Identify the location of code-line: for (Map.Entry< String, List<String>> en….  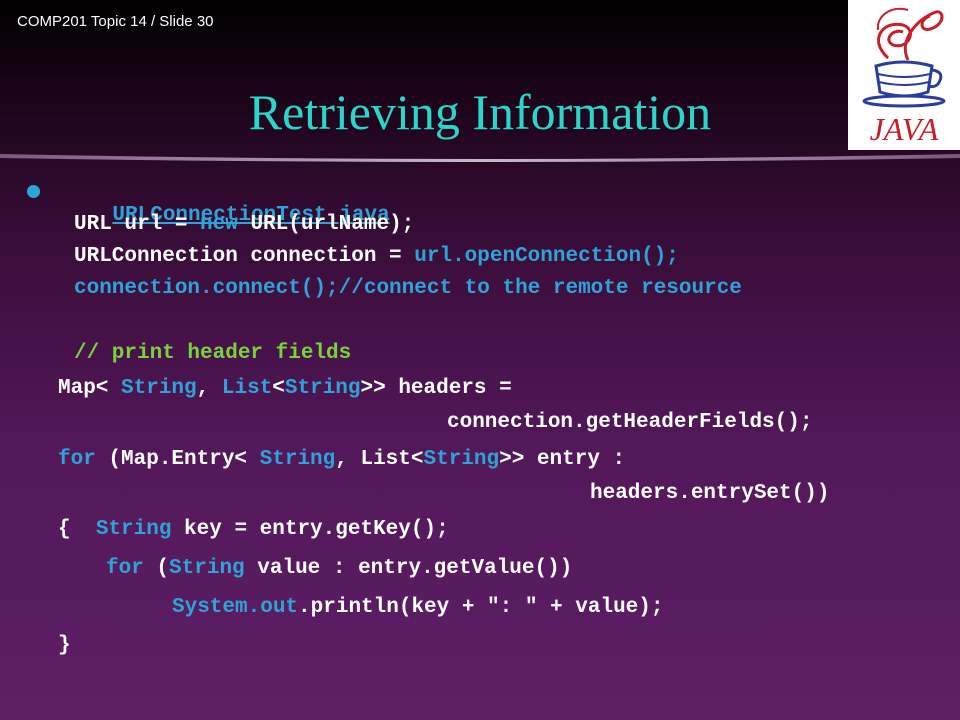
(342, 459).